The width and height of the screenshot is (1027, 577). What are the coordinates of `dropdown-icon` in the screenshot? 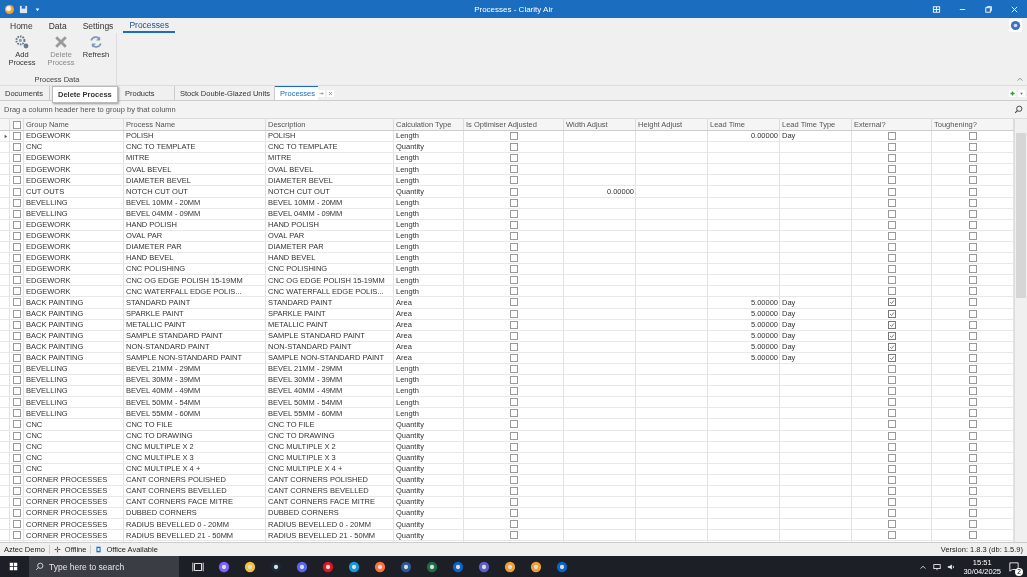 It's located at (1021, 93).